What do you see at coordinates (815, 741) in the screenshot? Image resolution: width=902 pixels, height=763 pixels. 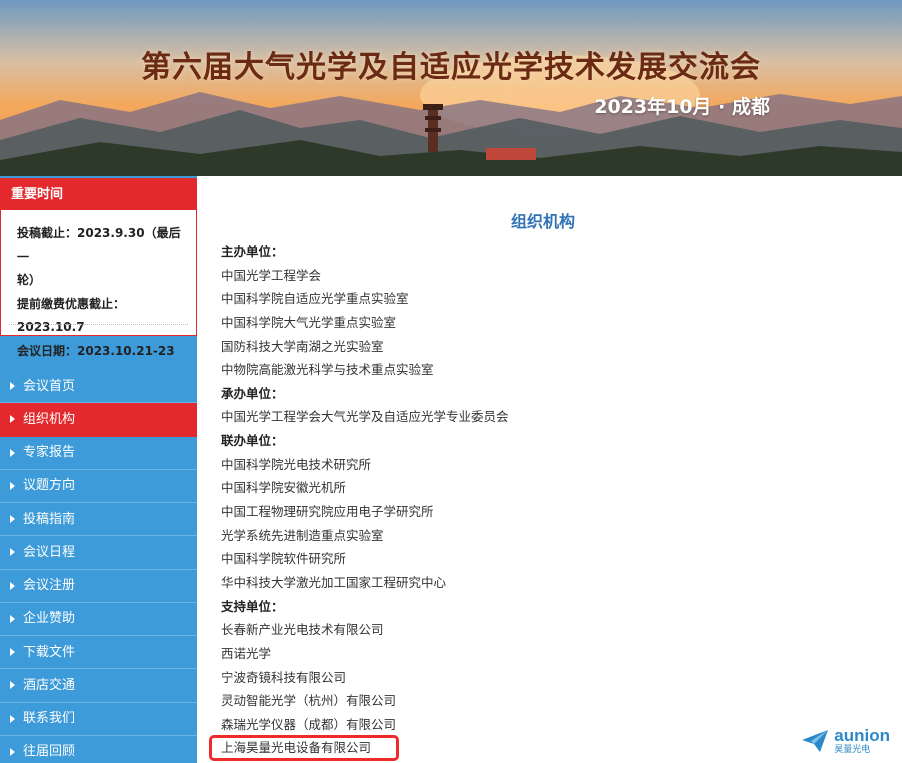 I see `paper-plane-icon` at bounding box center [815, 741].